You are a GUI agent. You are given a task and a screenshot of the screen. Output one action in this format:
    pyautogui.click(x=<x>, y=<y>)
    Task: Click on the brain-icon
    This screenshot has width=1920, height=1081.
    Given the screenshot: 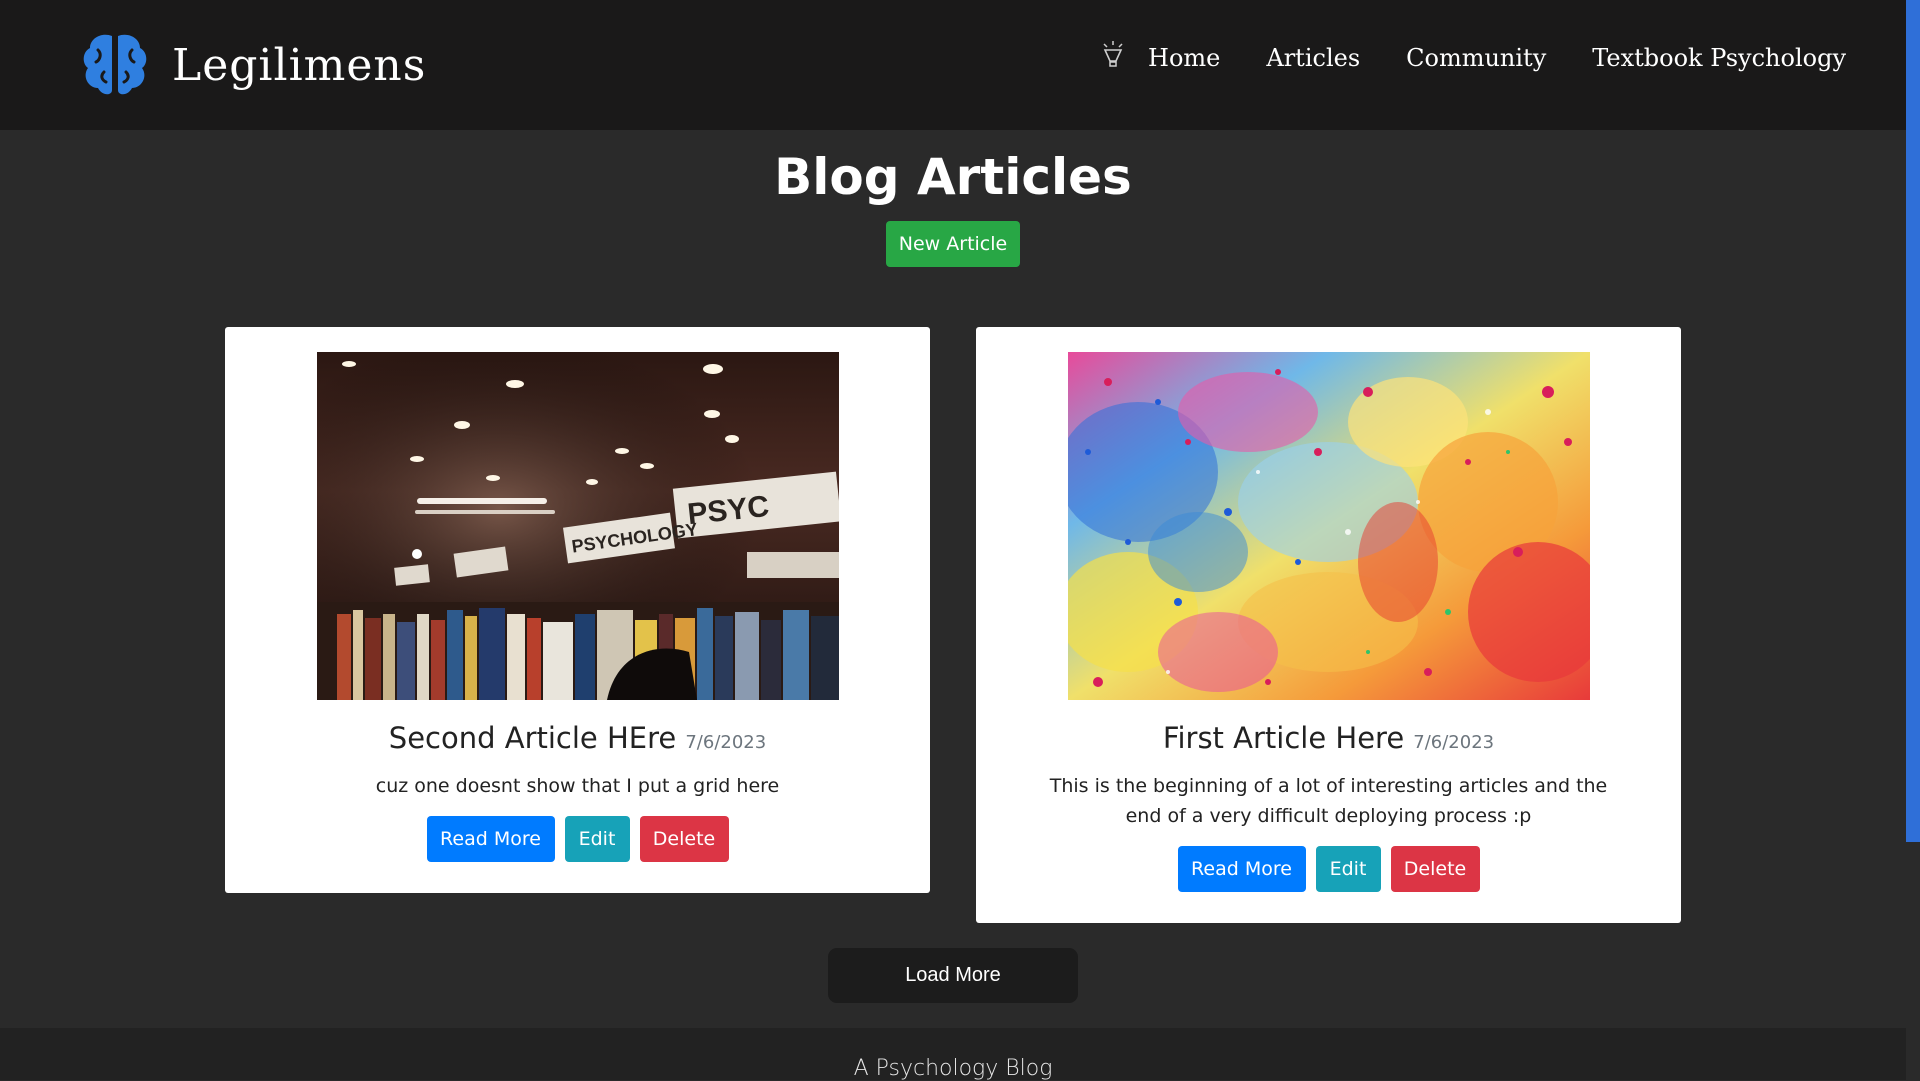 What is the action you would take?
    pyautogui.click(x=115, y=64)
    